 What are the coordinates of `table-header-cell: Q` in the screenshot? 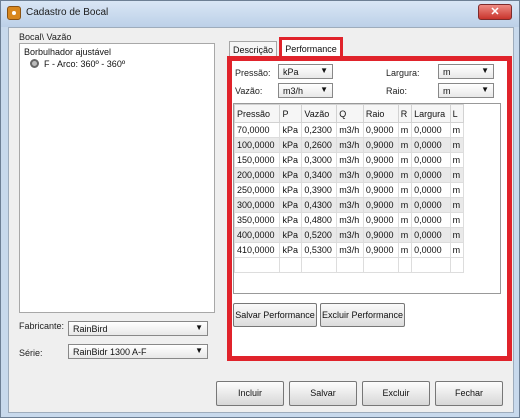 It's located at (350, 113).